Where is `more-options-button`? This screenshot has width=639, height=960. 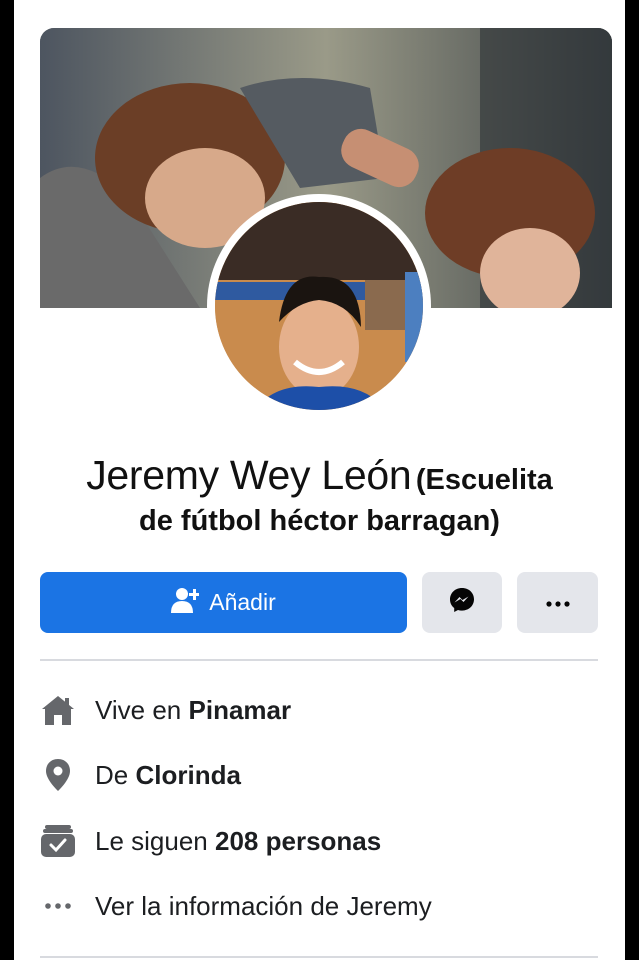 more-options-button is located at coordinates (557, 602).